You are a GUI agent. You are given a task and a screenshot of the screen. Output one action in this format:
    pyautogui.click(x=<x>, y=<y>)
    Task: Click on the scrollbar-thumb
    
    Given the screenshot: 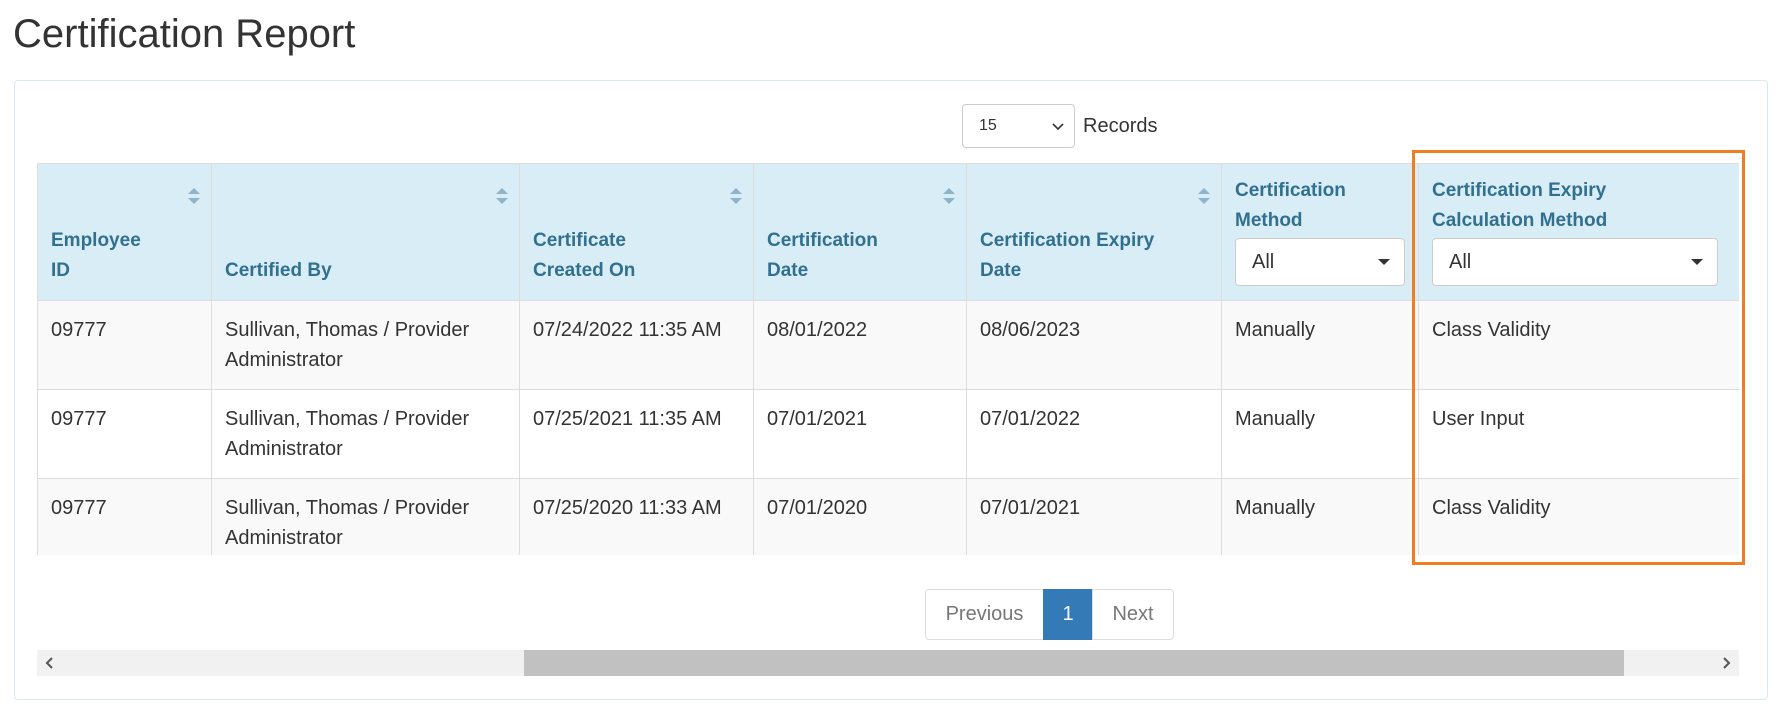 What is the action you would take?
    pyautogui.click(x=1074, y=663)
    